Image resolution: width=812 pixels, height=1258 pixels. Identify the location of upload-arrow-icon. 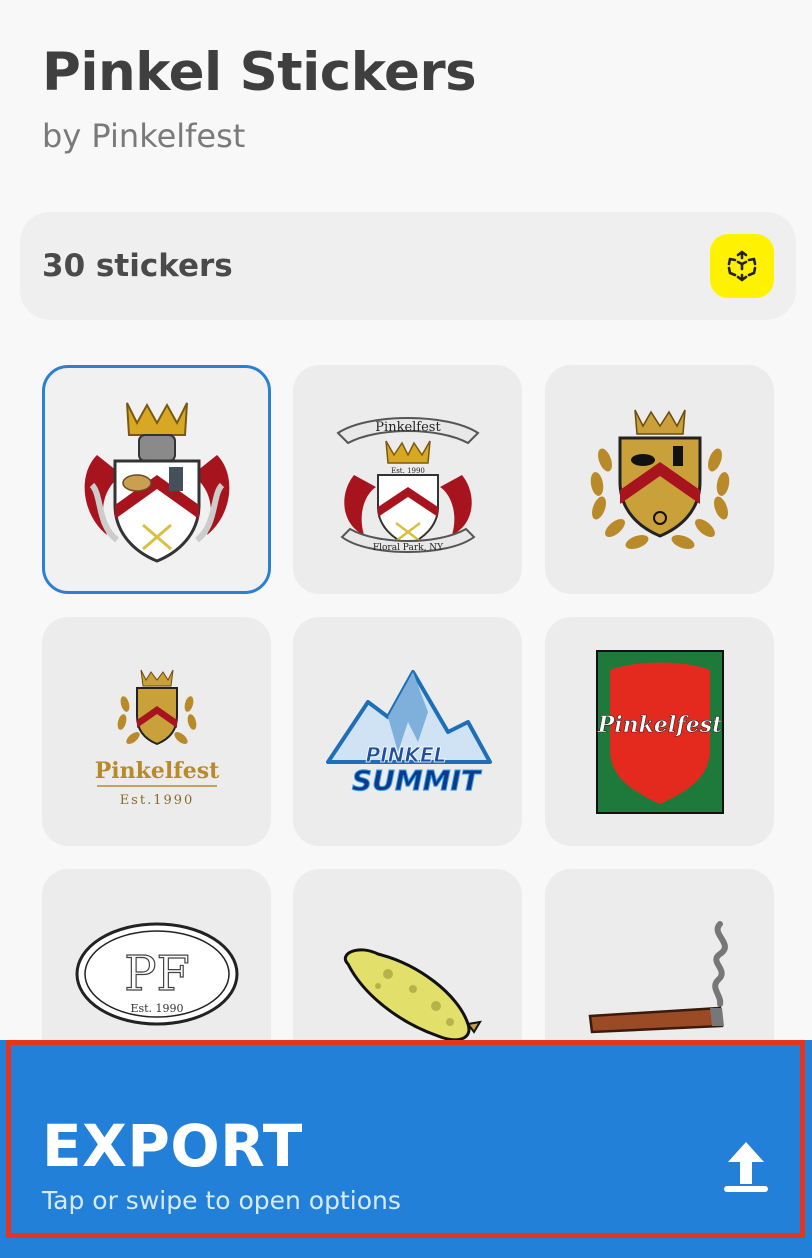
(746, 1166).